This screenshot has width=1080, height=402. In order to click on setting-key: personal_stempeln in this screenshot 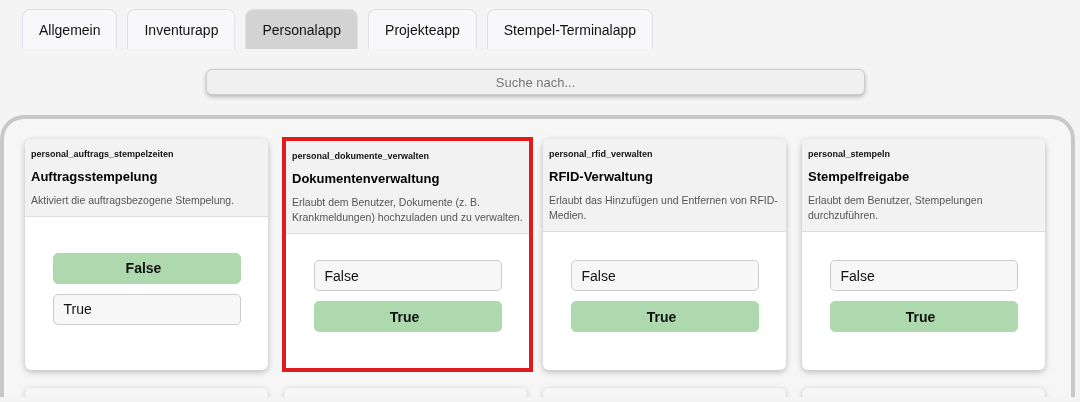, I will do `click(923, 154)`.